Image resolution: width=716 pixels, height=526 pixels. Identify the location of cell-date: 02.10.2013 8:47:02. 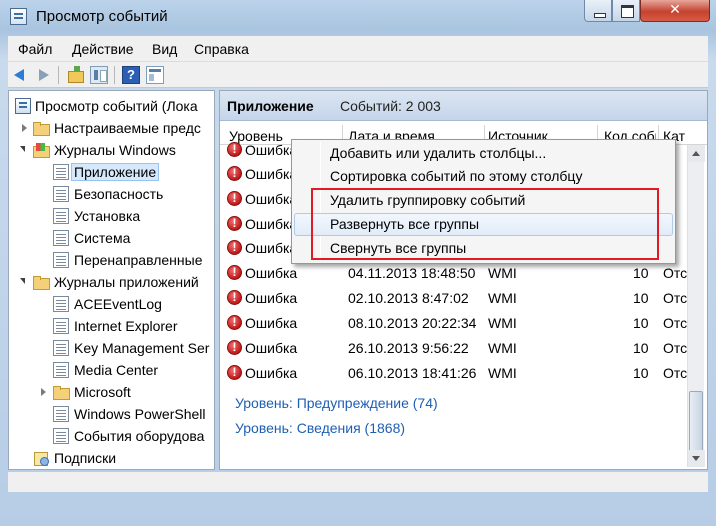
(408, 298).